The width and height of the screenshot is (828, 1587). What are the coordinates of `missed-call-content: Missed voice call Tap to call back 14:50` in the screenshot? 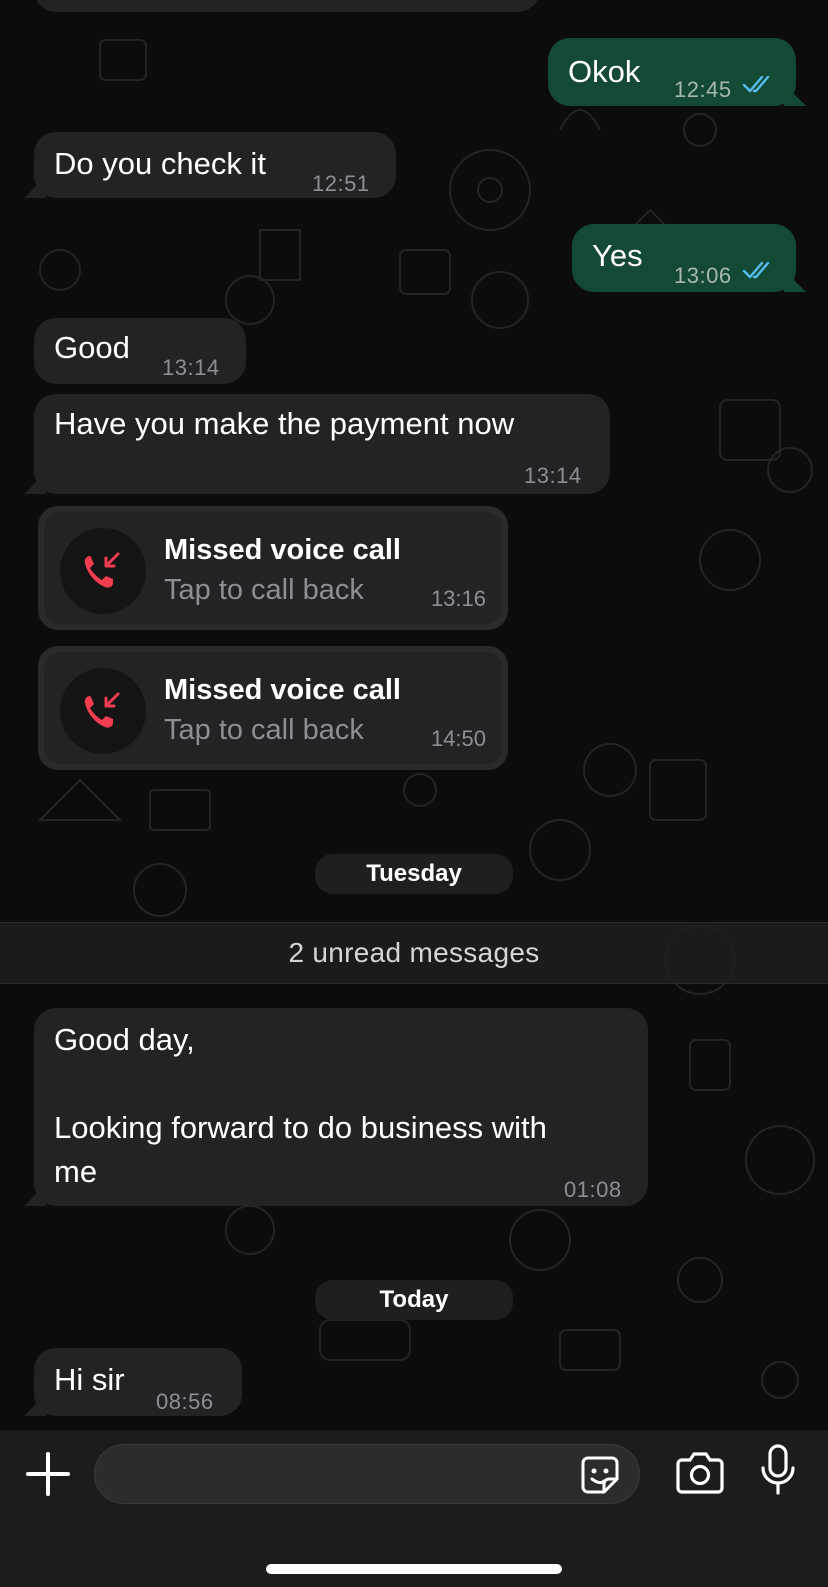 It's located at (273, 708).